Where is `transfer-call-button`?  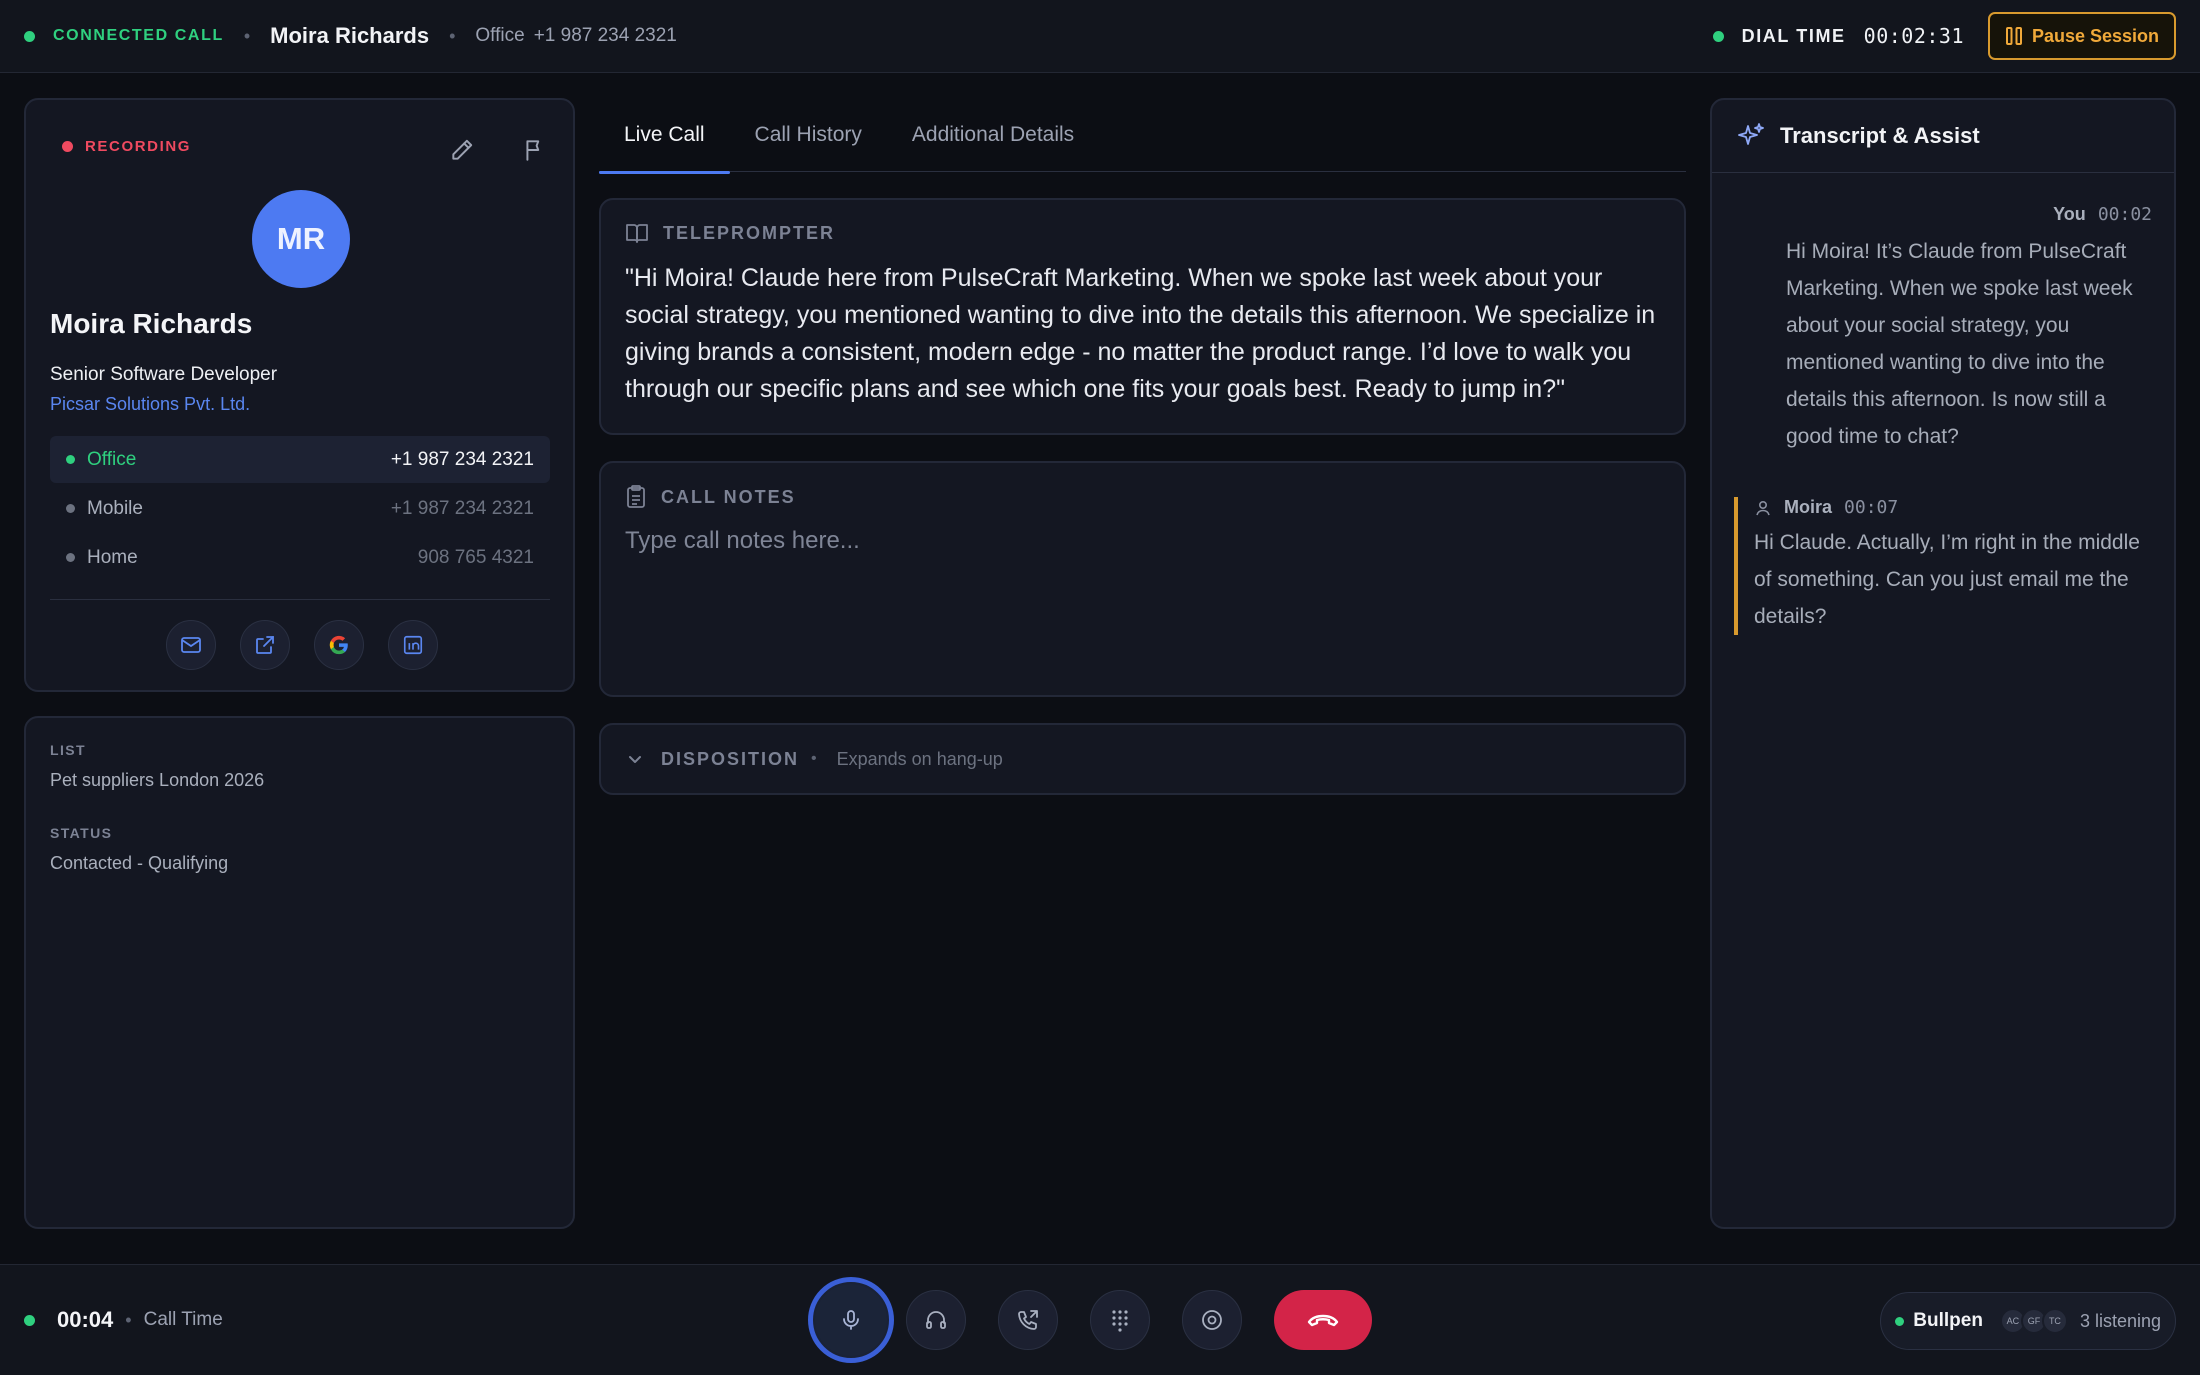 transfer-call-button is located at coordinates (1028, 1320).